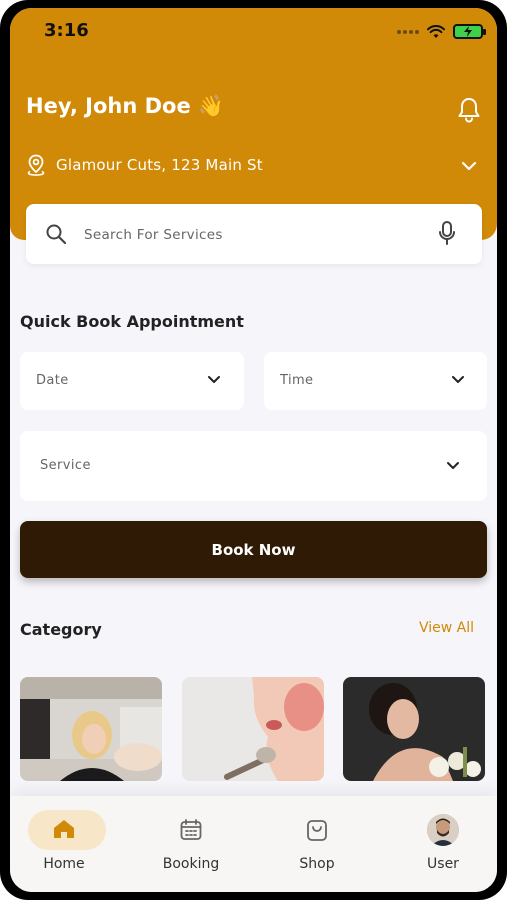 Image resolution: width=507 pixels, height=900 pixels. What do you see at coordinates (64, 844) in the screenshot?
I see `nav-home: Home` at bounding box center [64, 844].